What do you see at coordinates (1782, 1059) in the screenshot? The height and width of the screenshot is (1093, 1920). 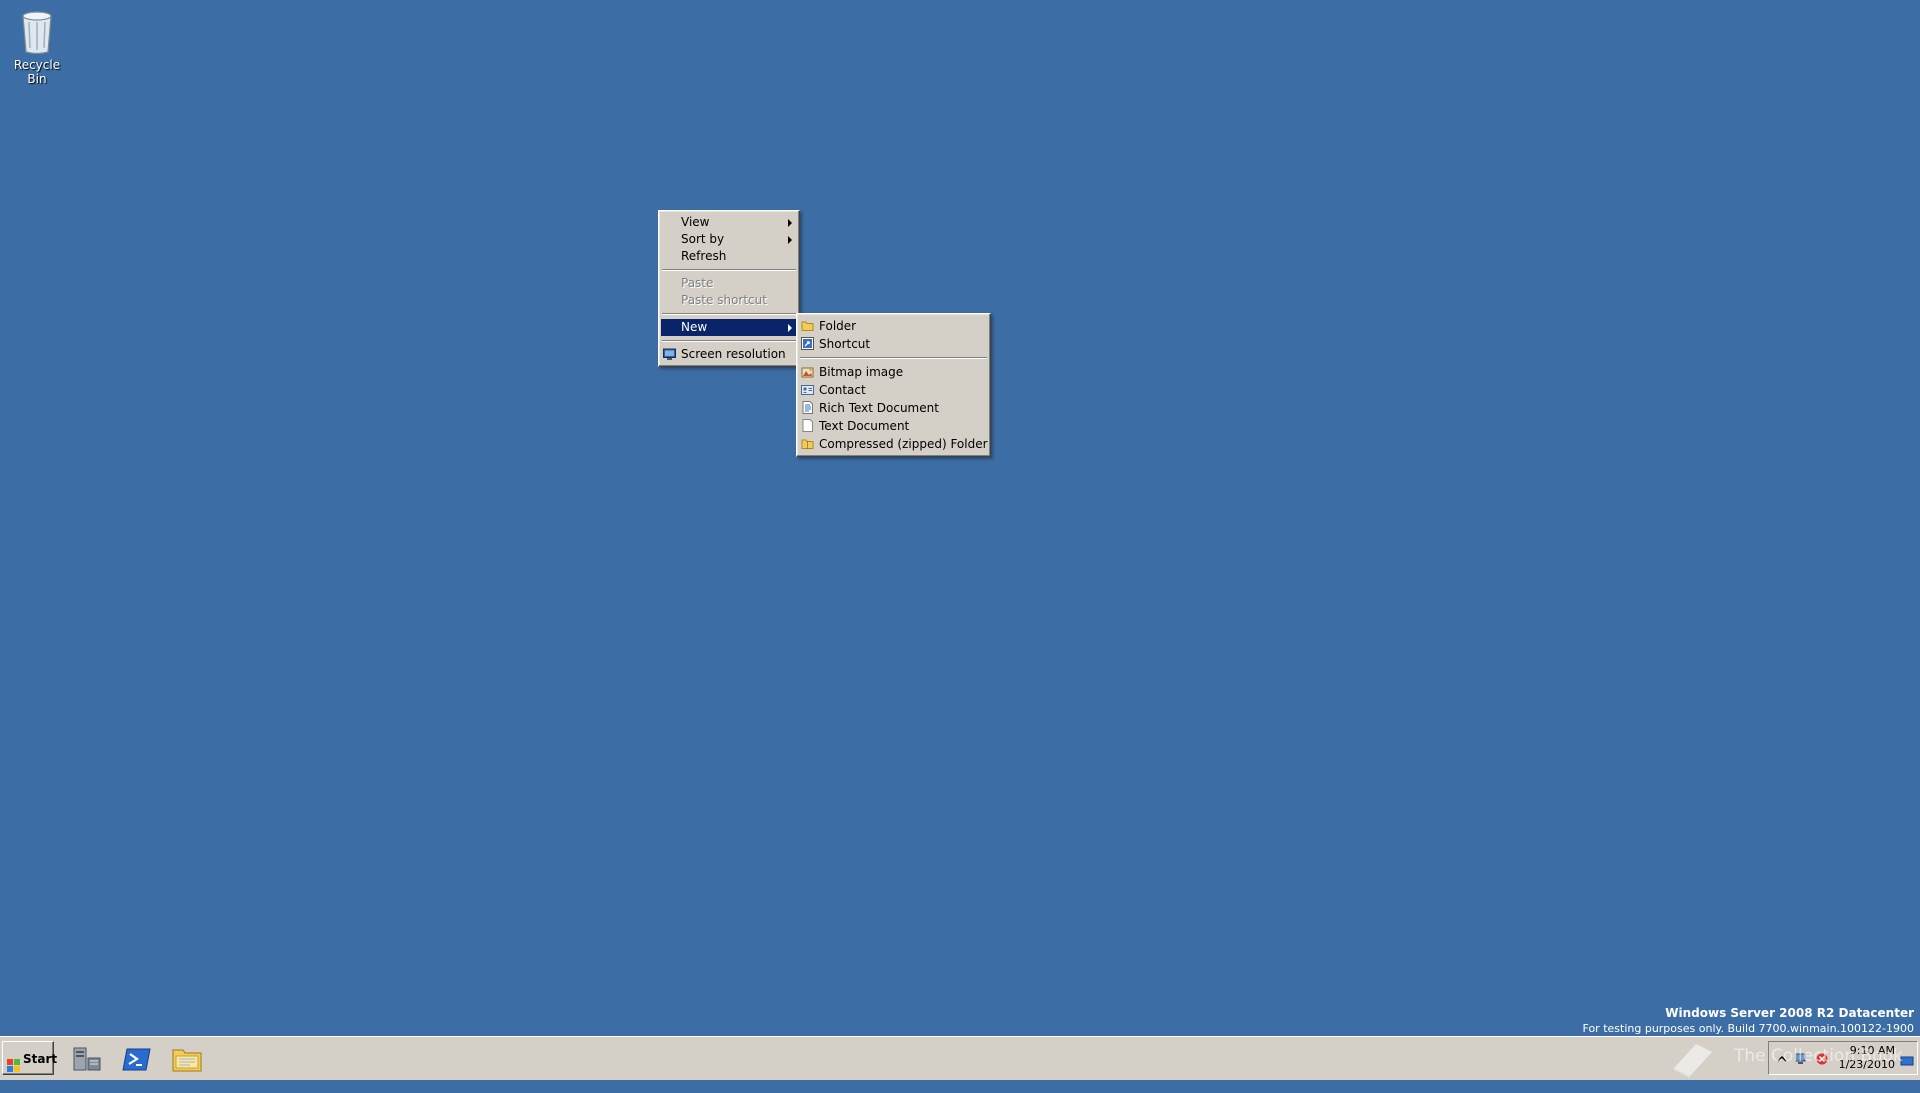 I see `show-hidden-icons-icon` at bounding box center [1782, 1059].